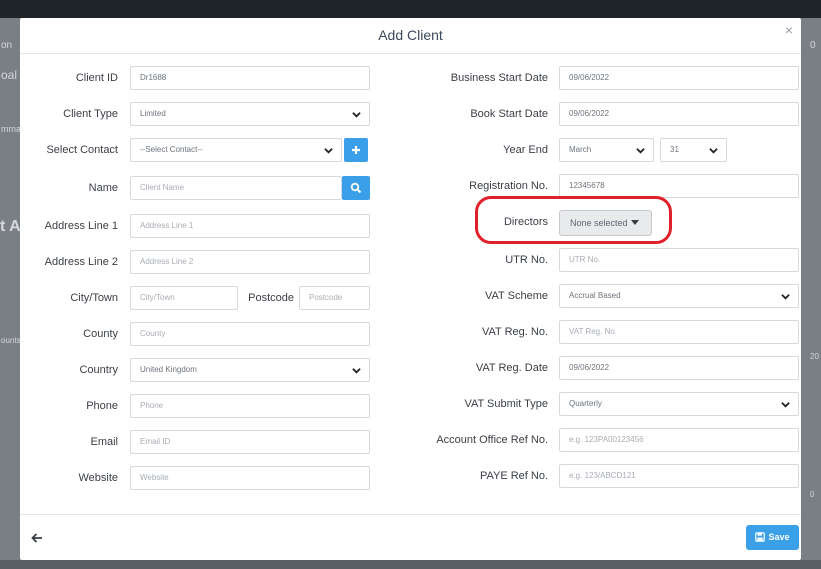 This screenshot has height=569, width=821. What do you see at coordinates (236, 188) in the screenshot?
I see `client-name-input: Client Name` at bounding box center [236, 188].